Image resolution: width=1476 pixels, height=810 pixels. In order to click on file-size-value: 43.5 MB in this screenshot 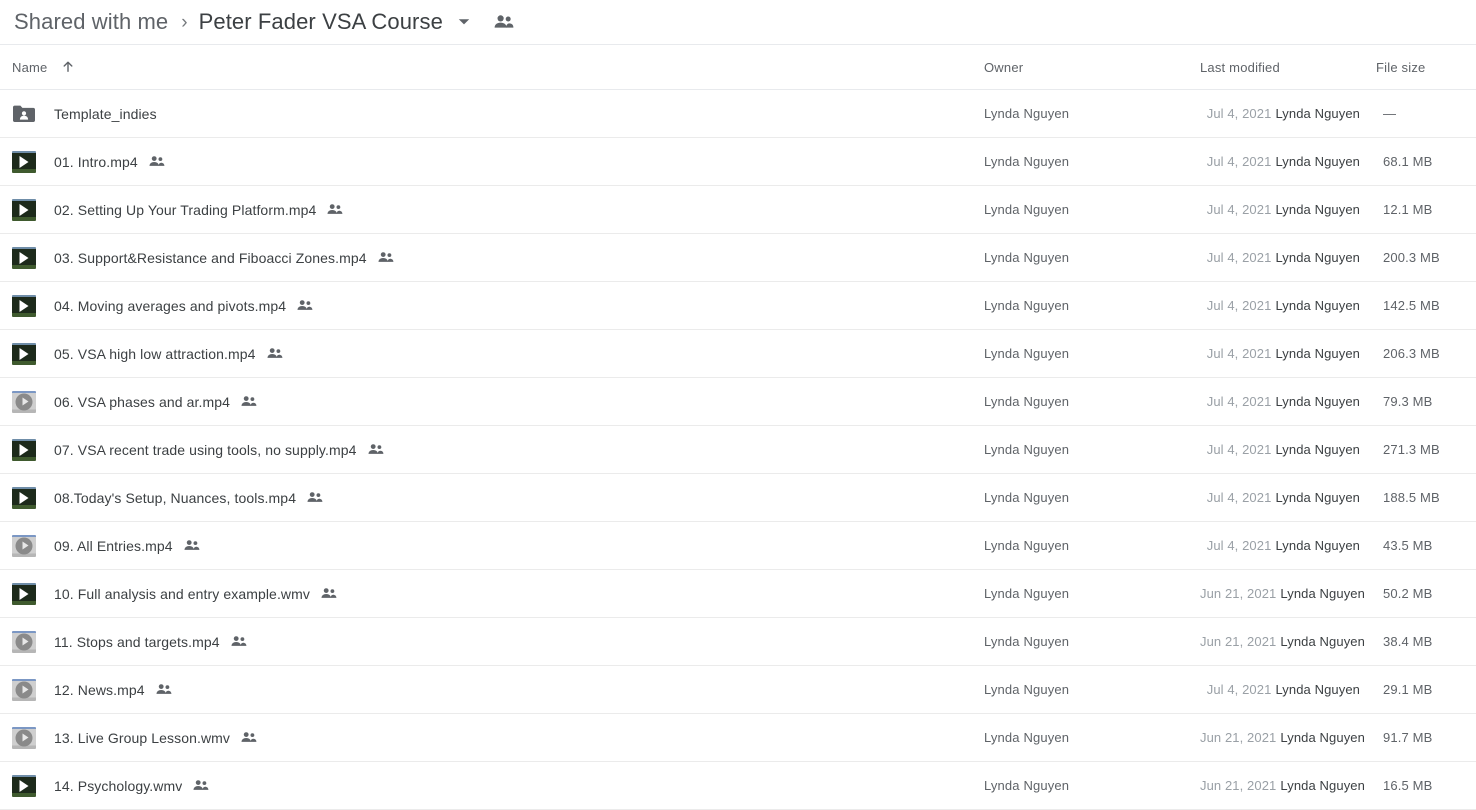, I will do `click(1408, 545)`.